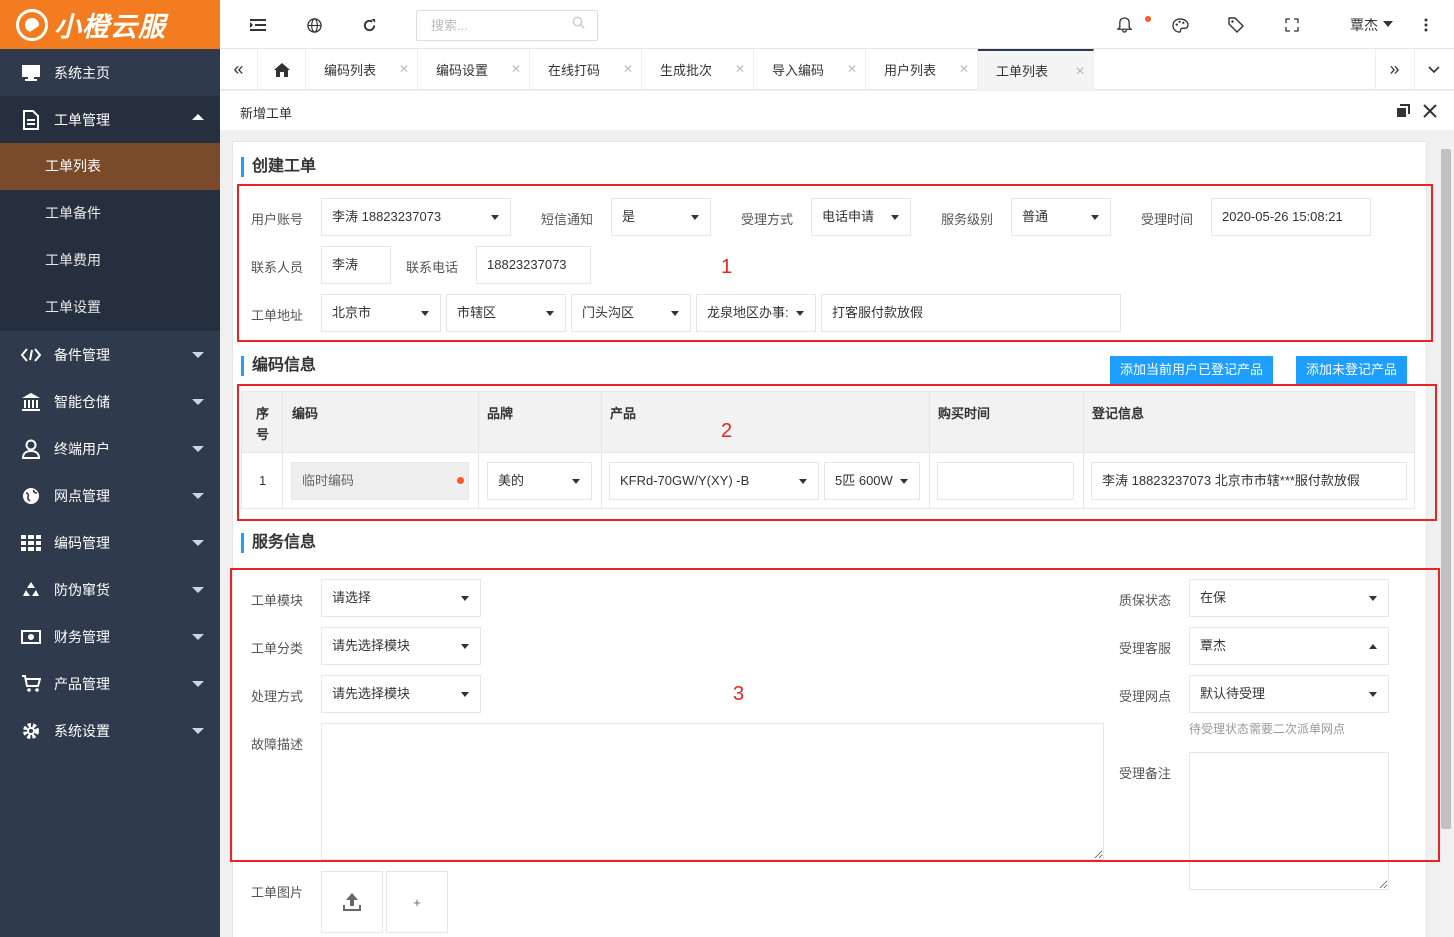  I want to click on home-tab-icon, so click(282, 69).